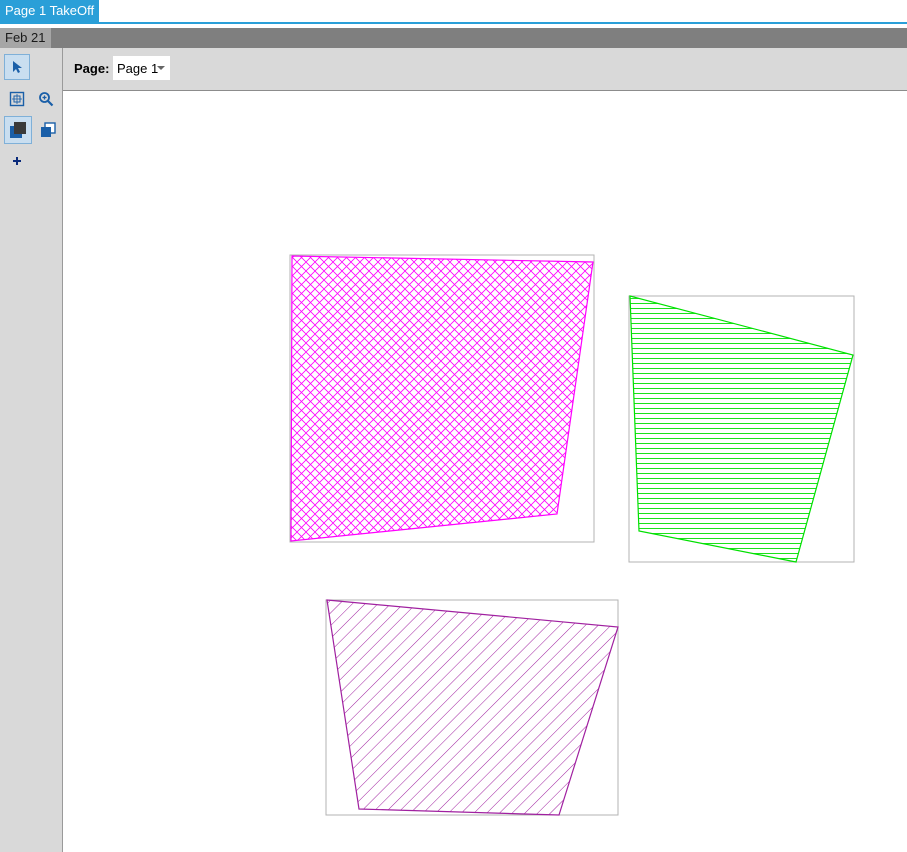 The height and width of the screenshot is (852, 907). I want to click on fit-page-icon, so click(17, 99).